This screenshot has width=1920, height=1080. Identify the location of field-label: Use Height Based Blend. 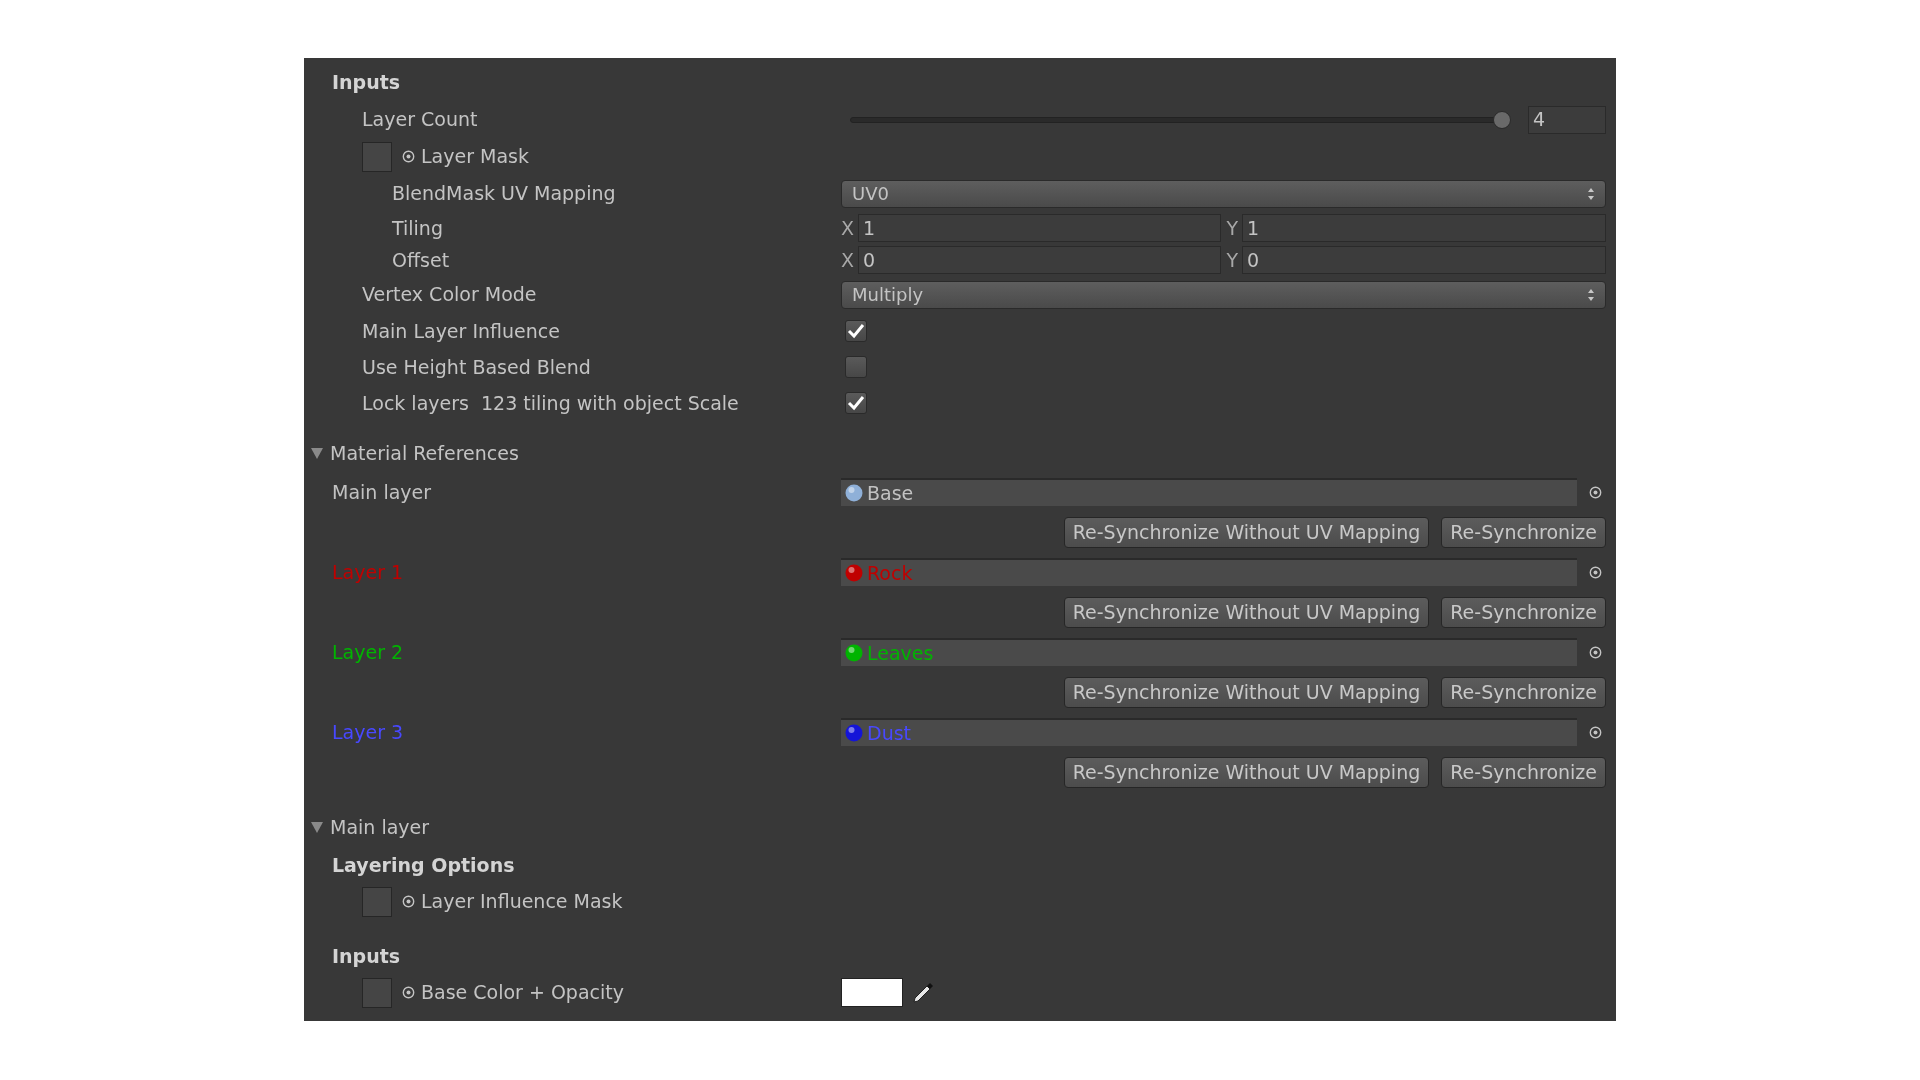
(476, 366).